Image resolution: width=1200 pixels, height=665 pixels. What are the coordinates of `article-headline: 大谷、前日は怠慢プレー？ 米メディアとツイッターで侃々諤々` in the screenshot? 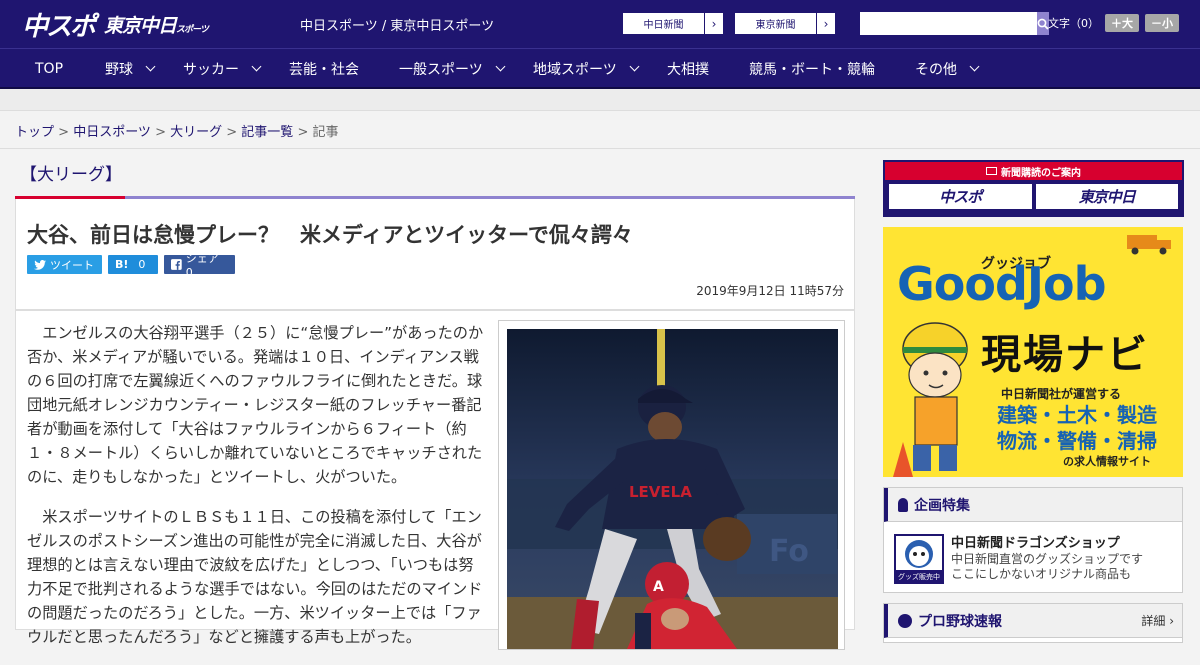 It's located at (330, 235).